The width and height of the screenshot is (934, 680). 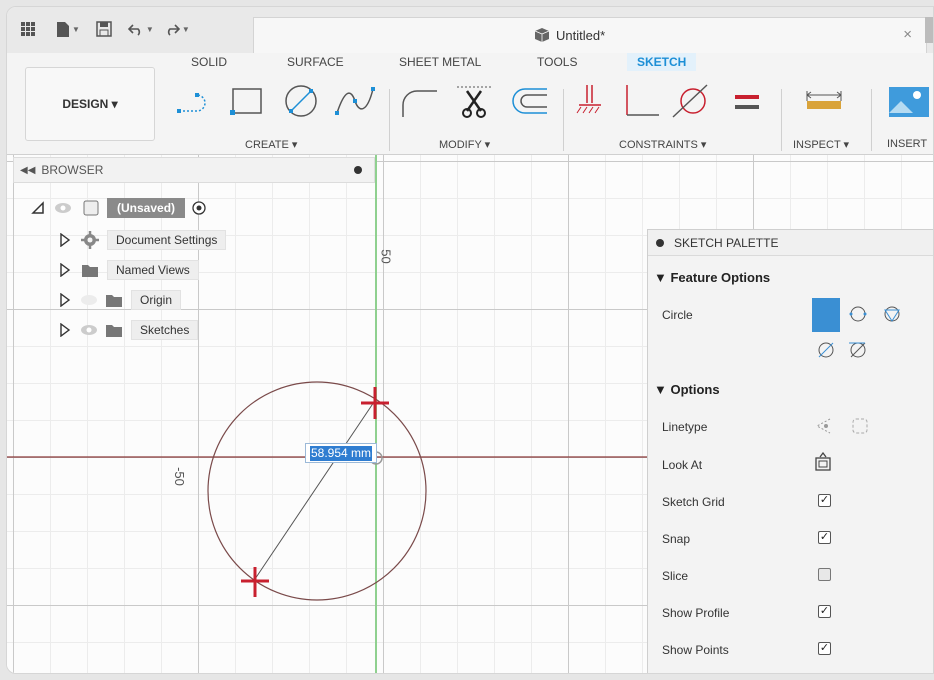 What do you see at coordinates (826, 315) in the screenshot?
I see `center-diameter-circle-option` at bounding box center [826, 315].